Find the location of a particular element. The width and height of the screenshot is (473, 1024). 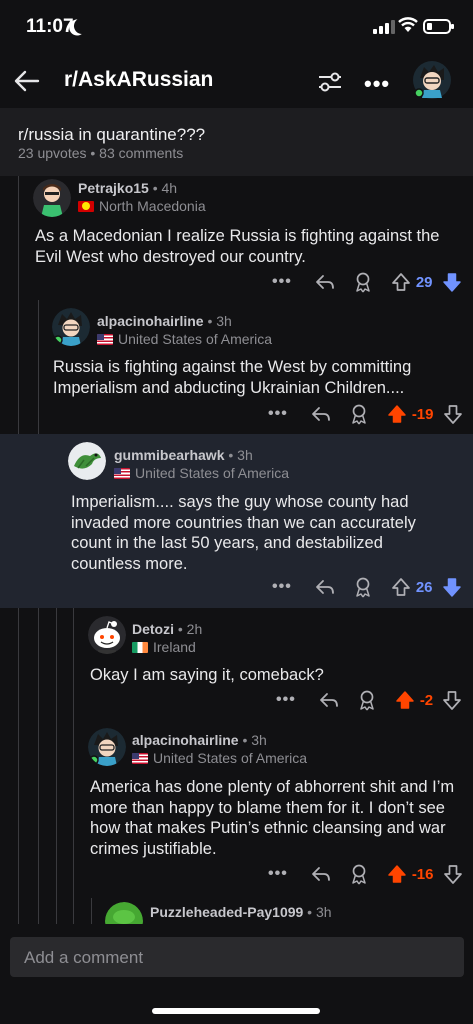

author-name: gummibearhawk is located at coordinates (169, 455).